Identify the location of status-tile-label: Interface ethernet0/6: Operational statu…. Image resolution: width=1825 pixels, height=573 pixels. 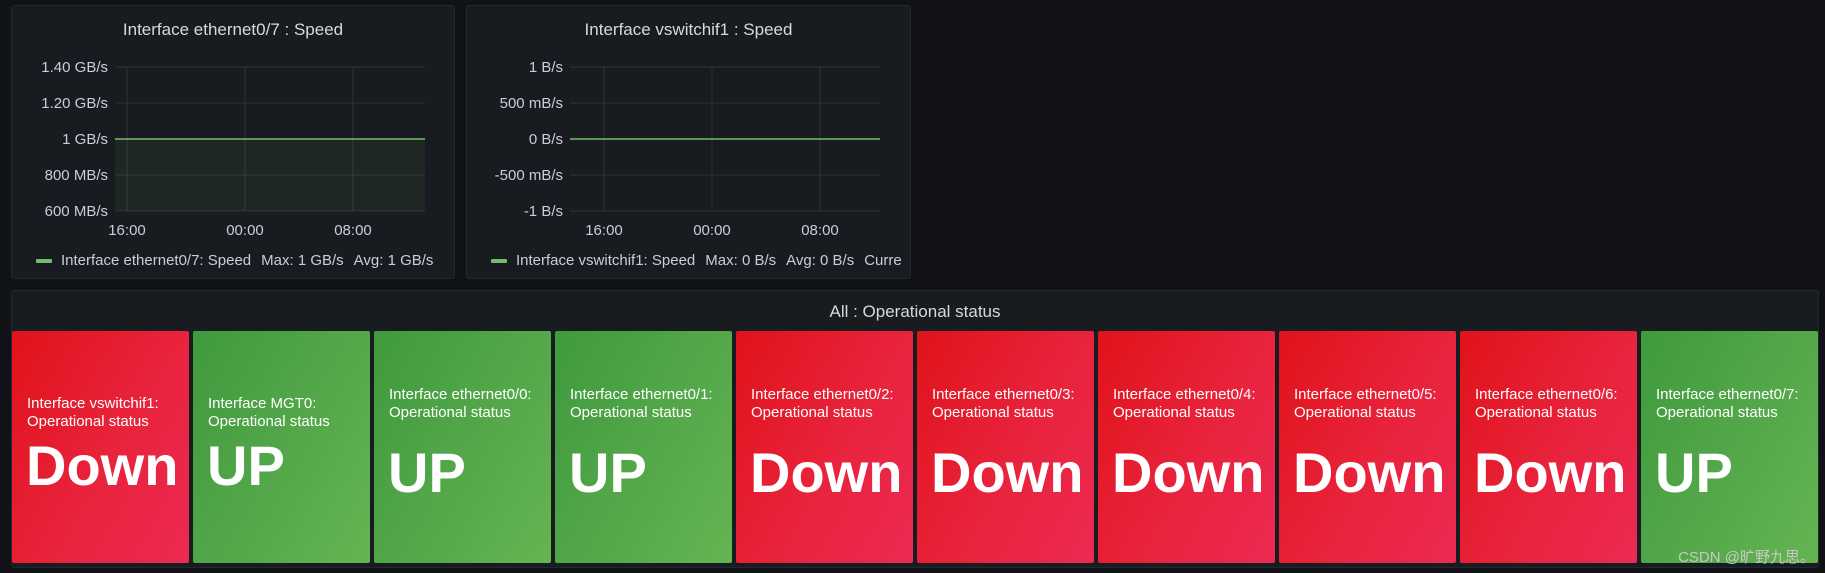
(1546, 403).